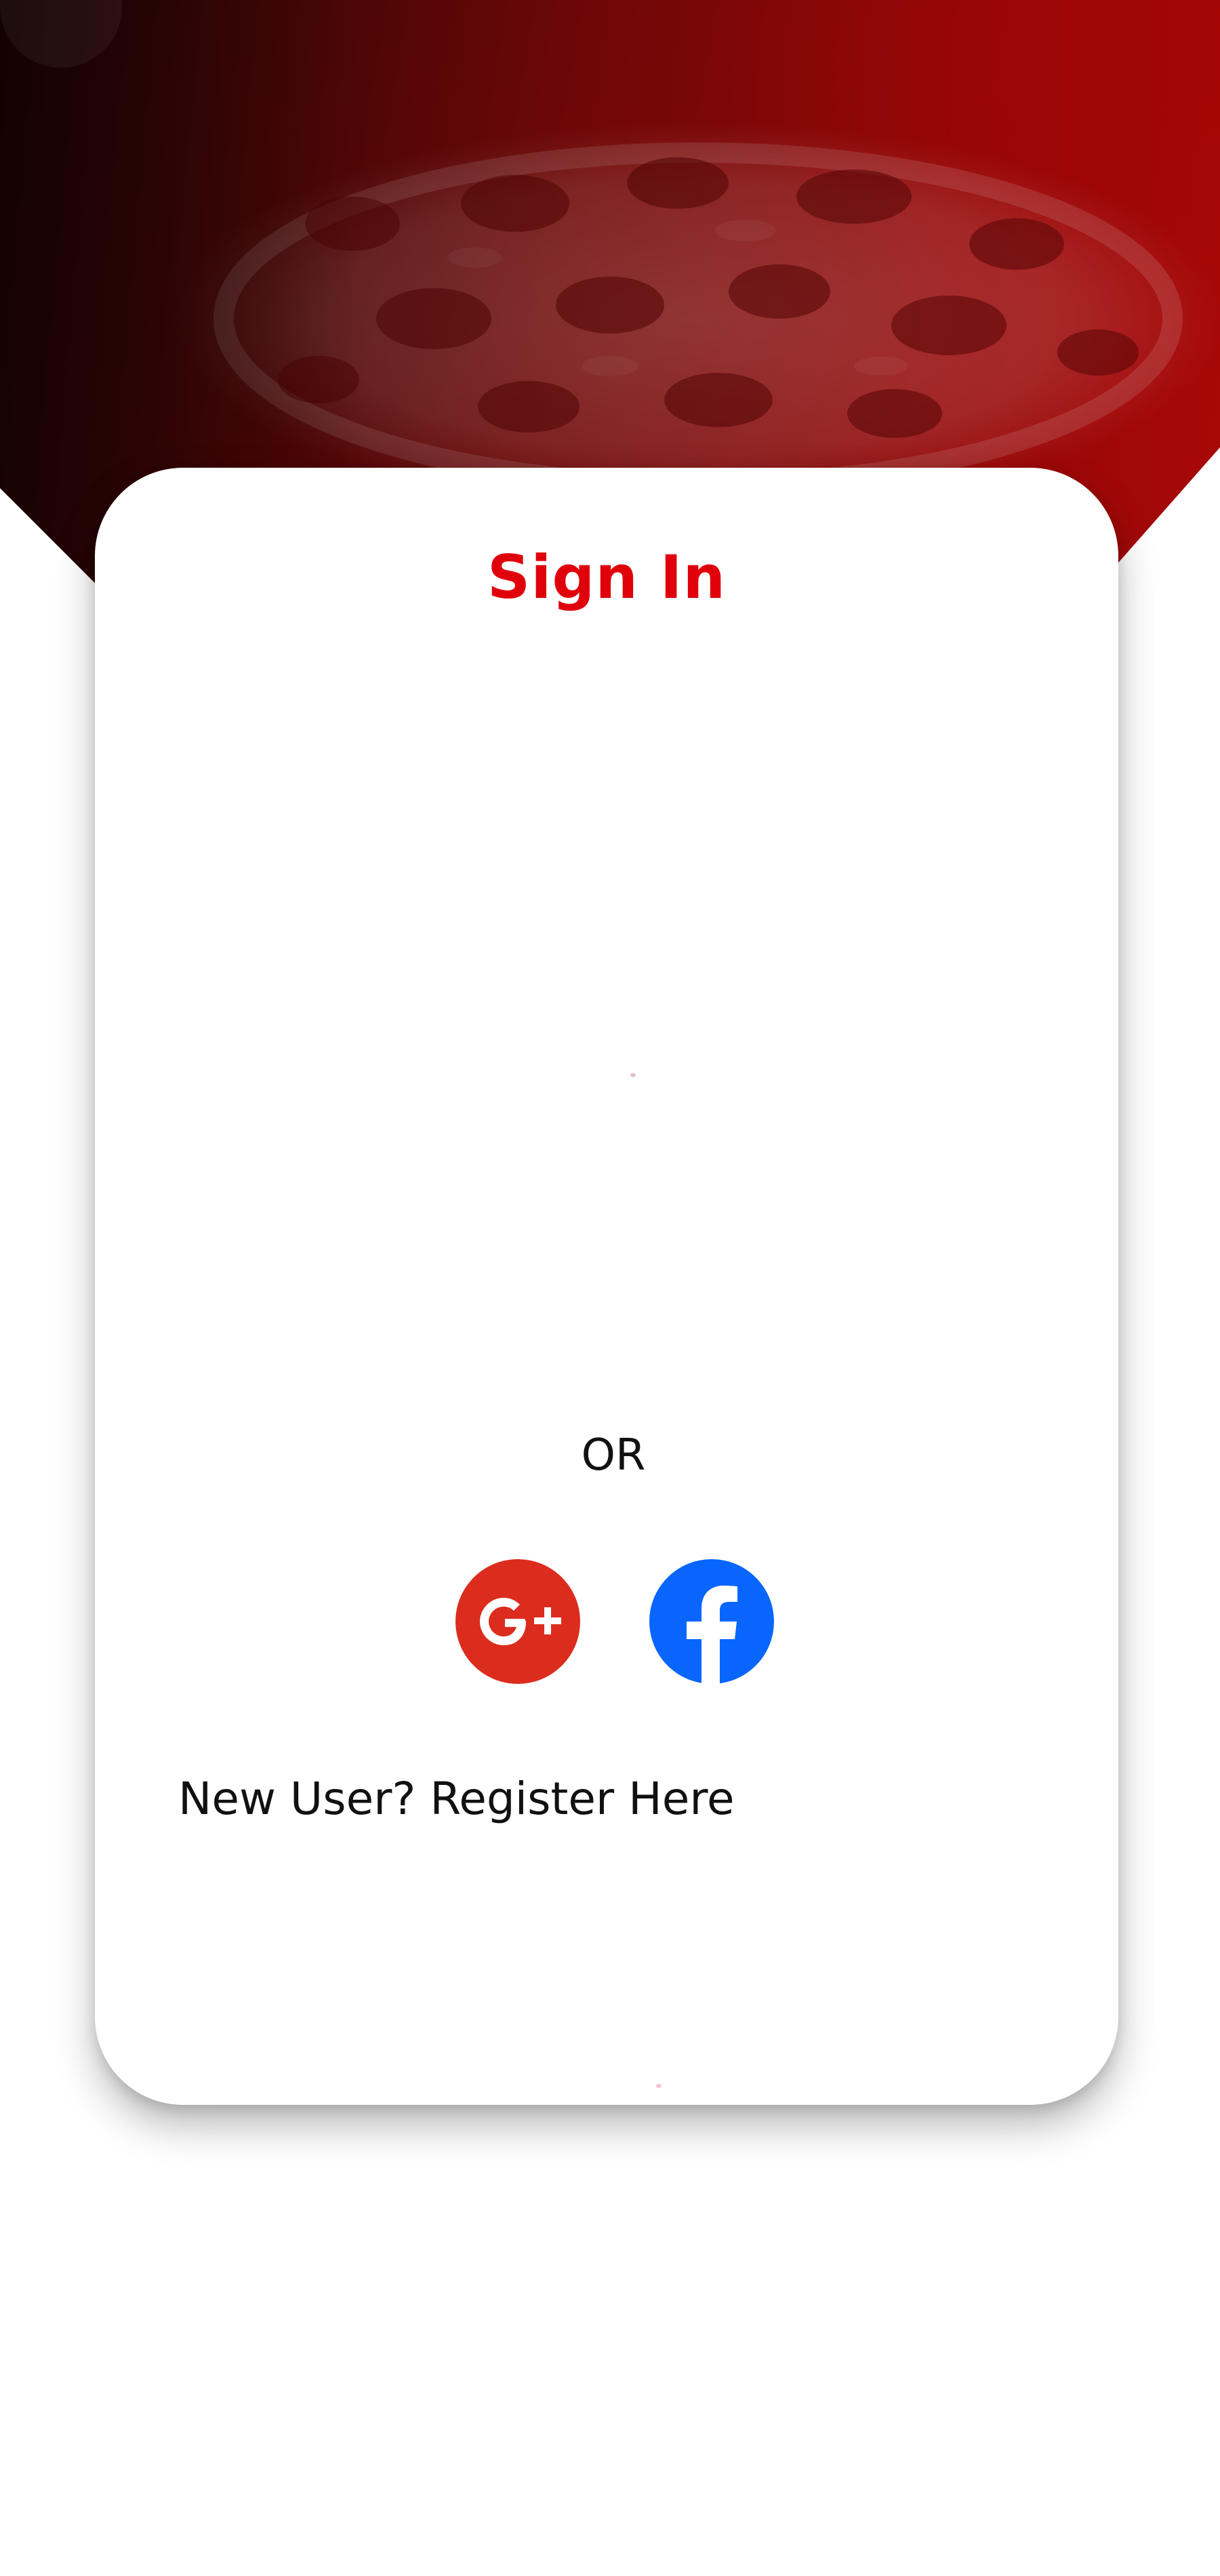 The image size is (1220, 2576). I want to click on google-plus-icon, so click(518, 1621).